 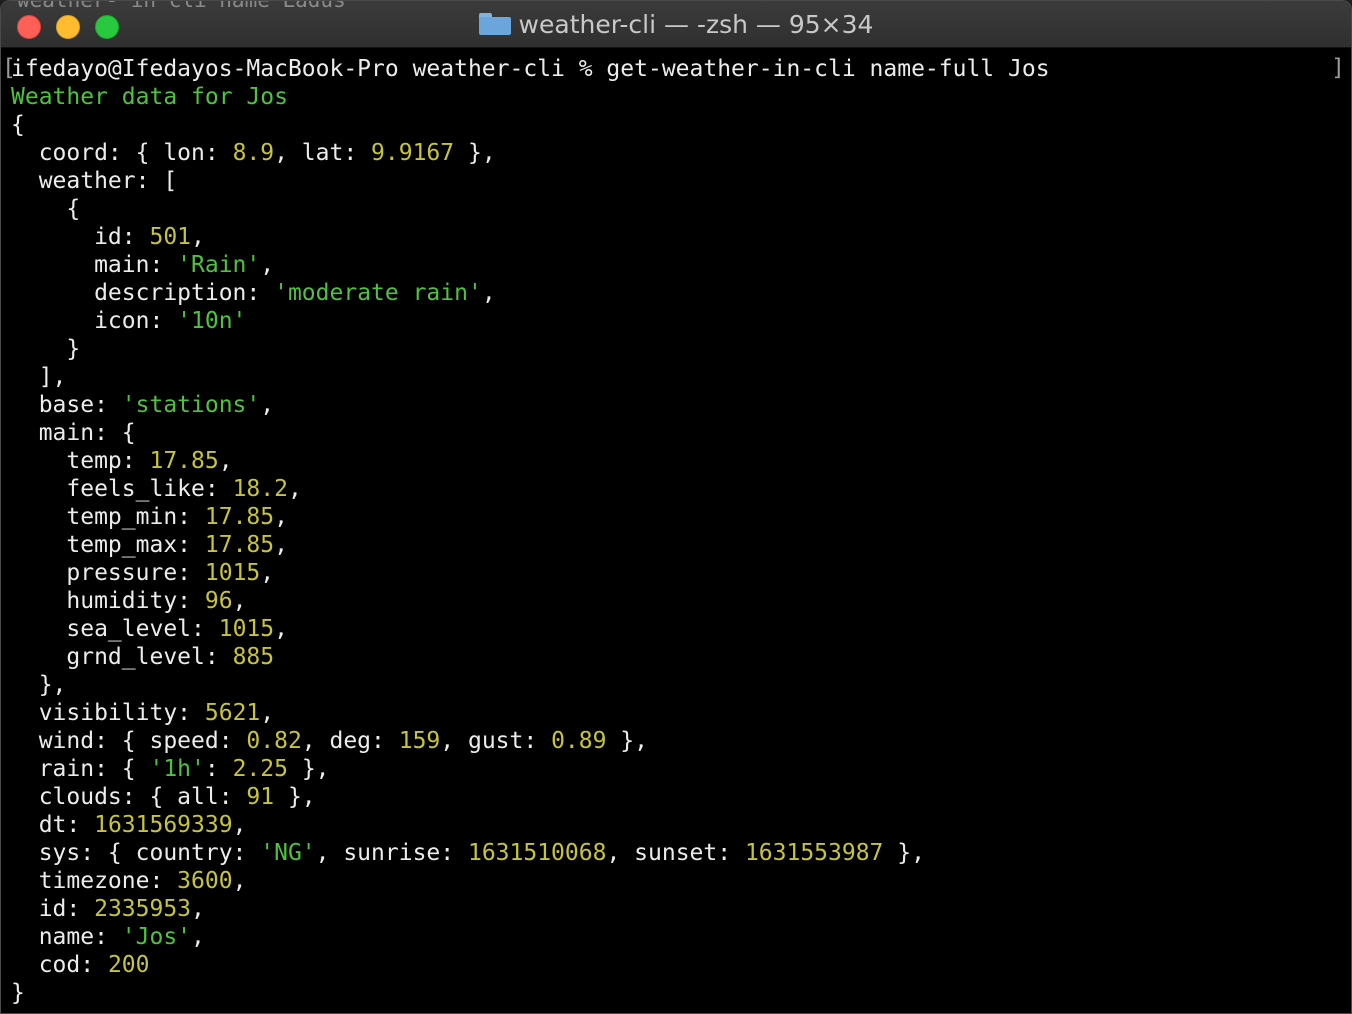 What do you see at coordinates (676, 461) in the screenshot?
I see `output-line: temp: 17.85,` at bounding box center [676, 461].